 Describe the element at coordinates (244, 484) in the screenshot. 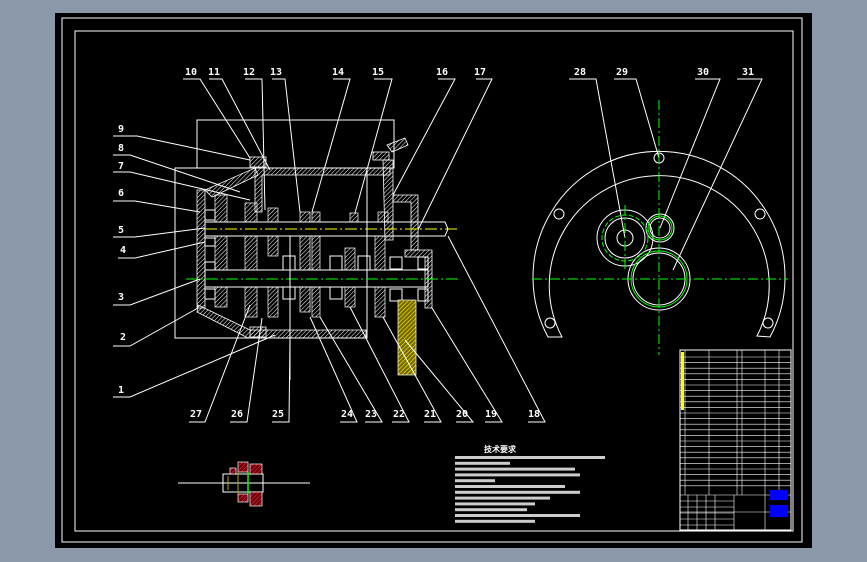

I see `detail-view` at that location.